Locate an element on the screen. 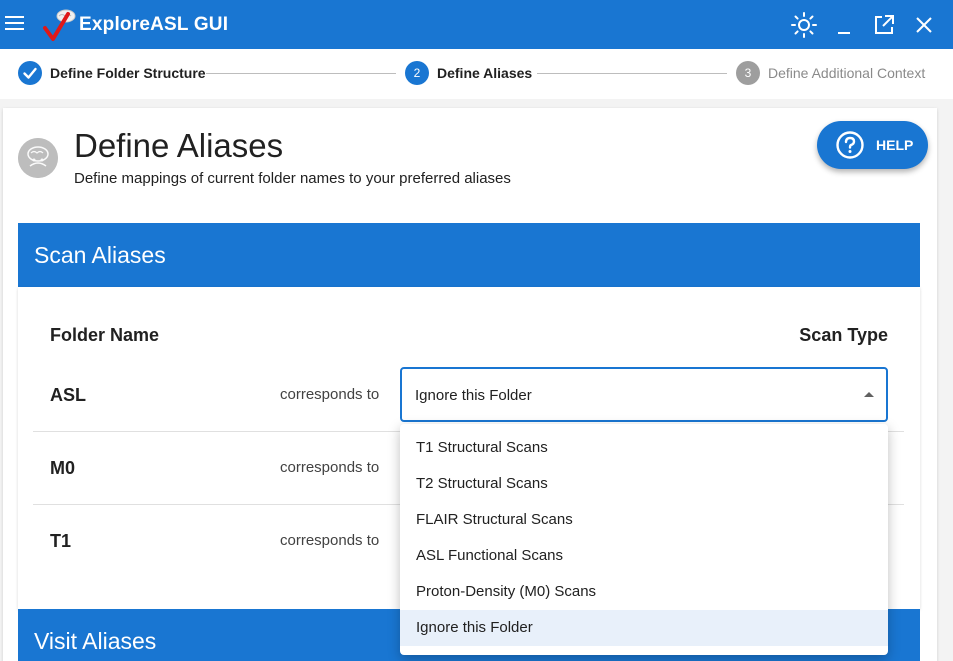 This screenshot has width=953, height=661. step-2-label: Define Aliases is located at coordinates (484, 73).